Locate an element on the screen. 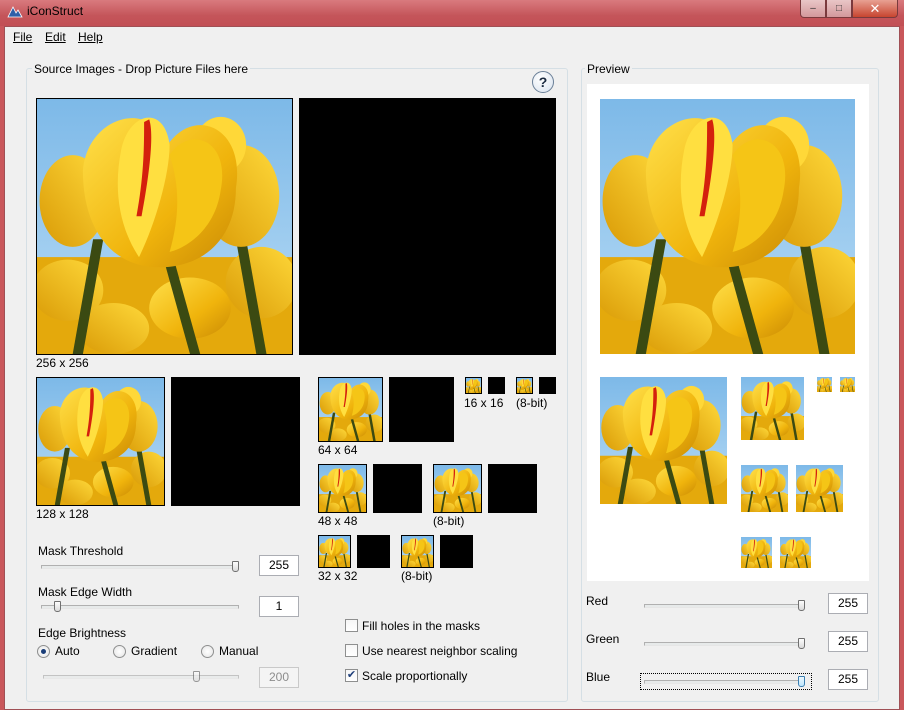  green-slider is located at coordinates (724, 644).